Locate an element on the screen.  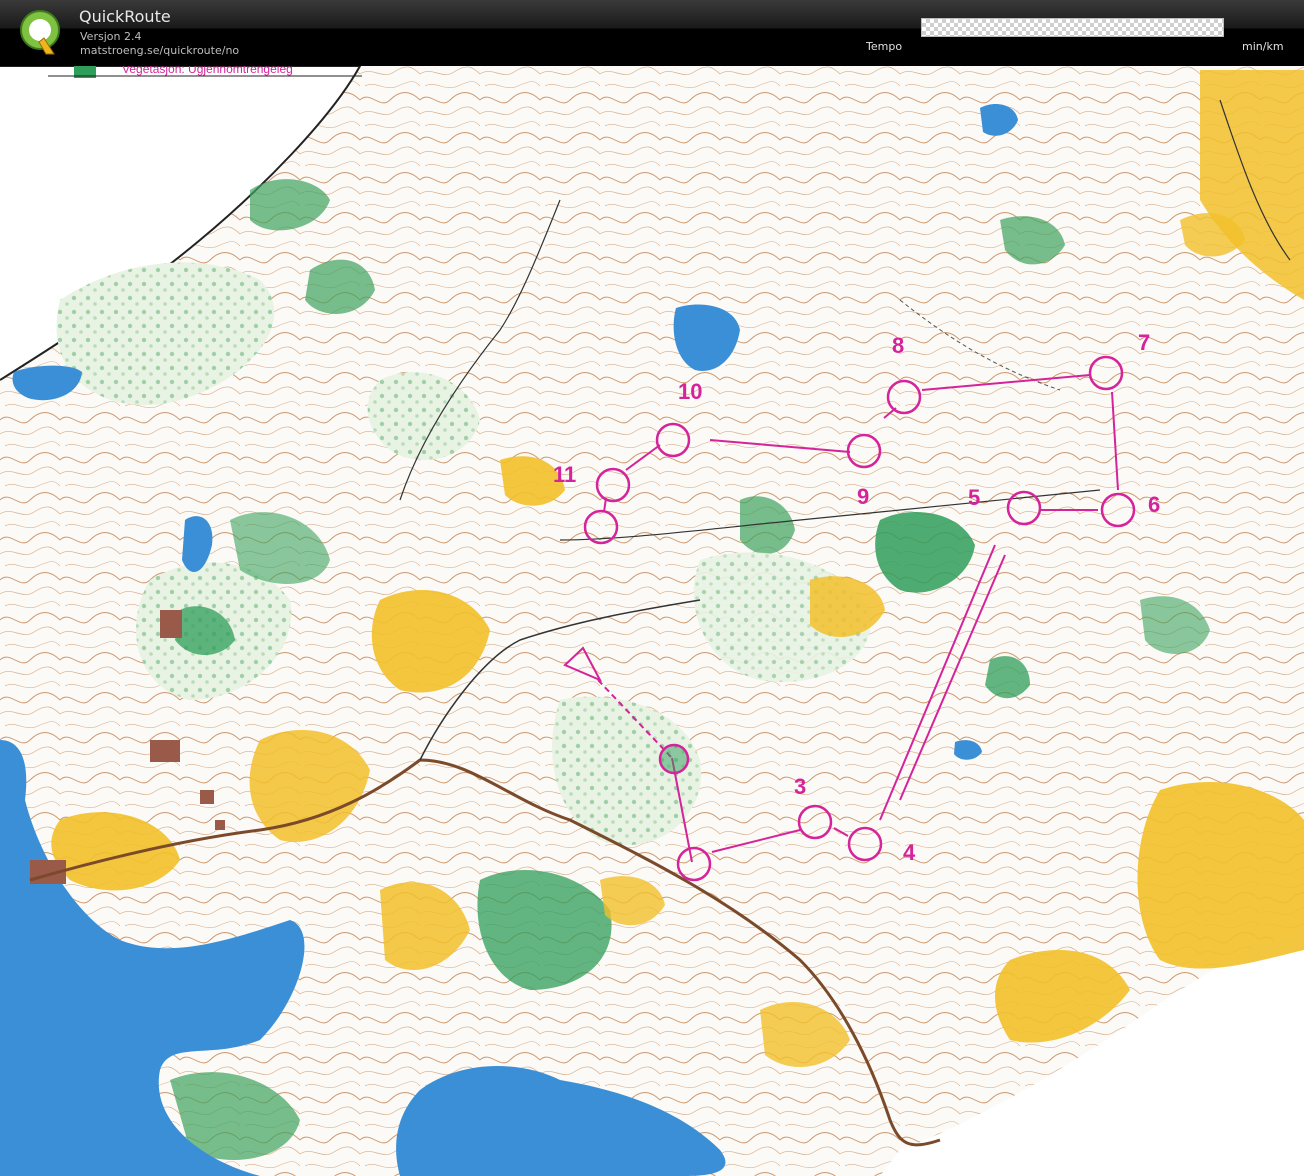
control-number-9: 9 is located at coordinates (863, 496).